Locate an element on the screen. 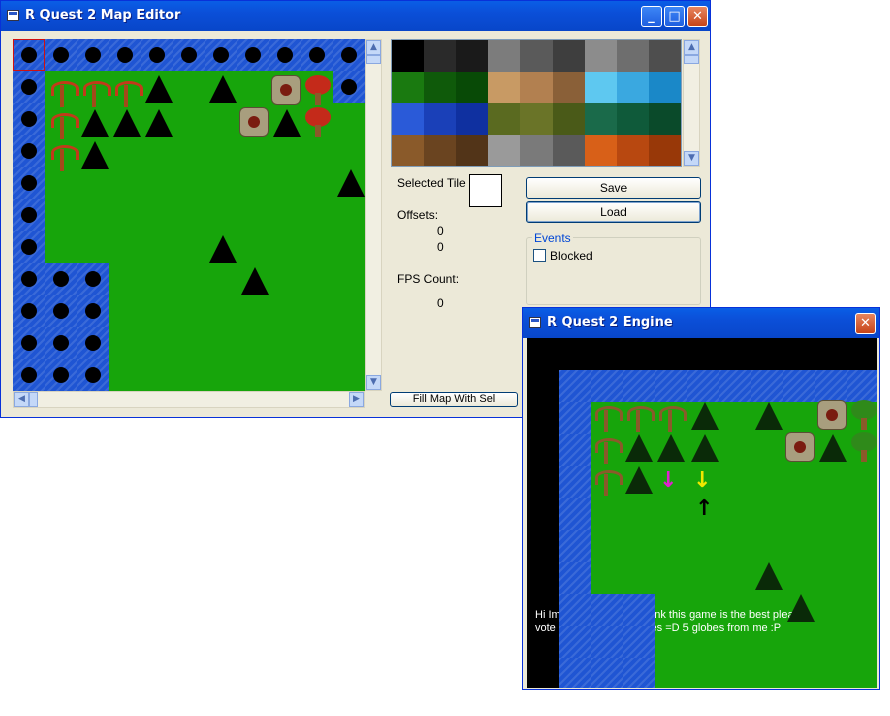  scroll-thumb is located at coordinates (373, 59).